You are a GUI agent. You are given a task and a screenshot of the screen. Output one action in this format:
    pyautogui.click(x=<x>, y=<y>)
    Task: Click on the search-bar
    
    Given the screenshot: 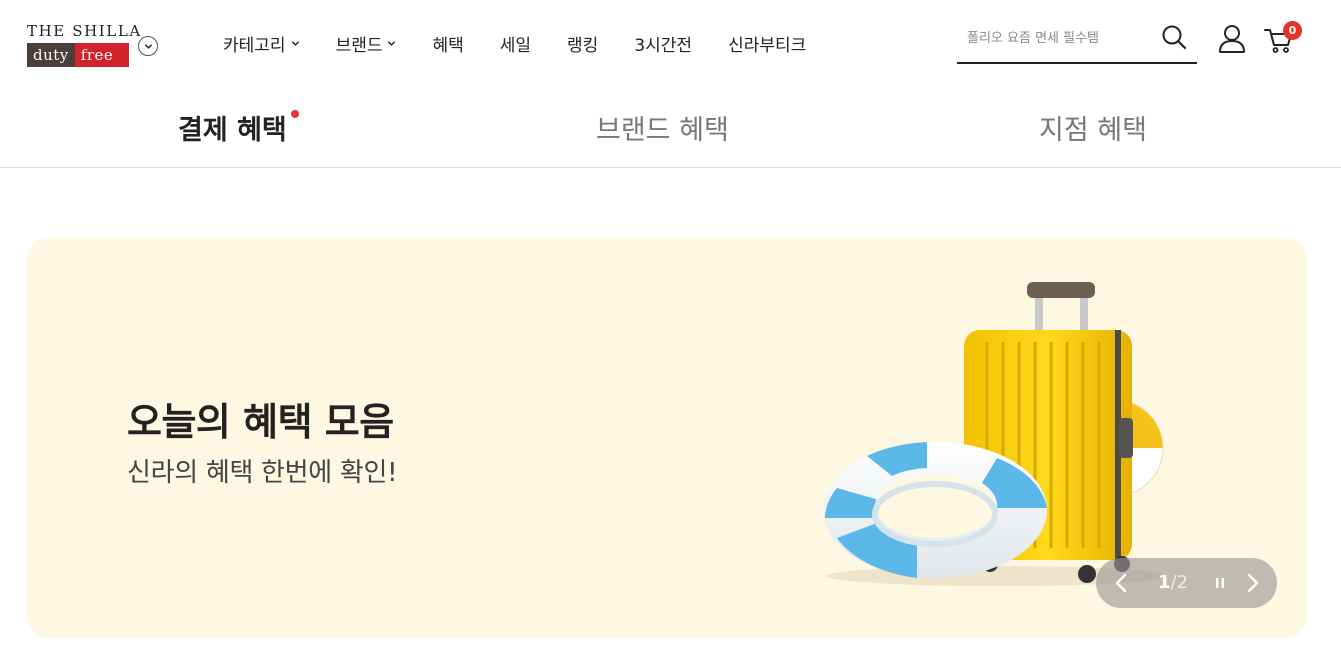 What is the action you would take?
    pyautogui.click(x=1077, y=41)
    